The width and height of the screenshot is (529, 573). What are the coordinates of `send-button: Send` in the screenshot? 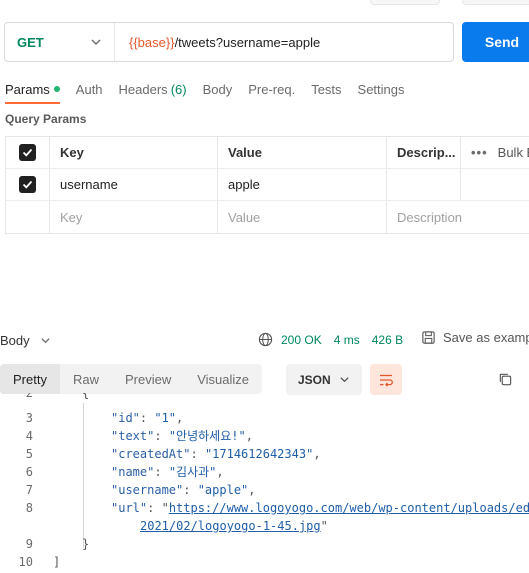 It's located at (495, 42).